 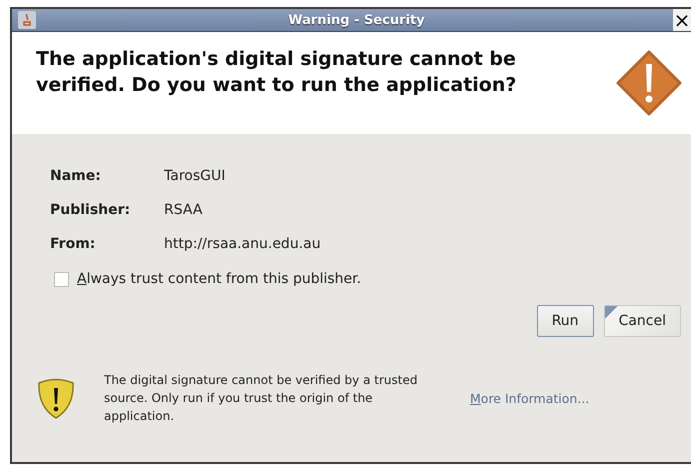 I want to click on field-value: TarosGUI, so click(x=195, y=176).